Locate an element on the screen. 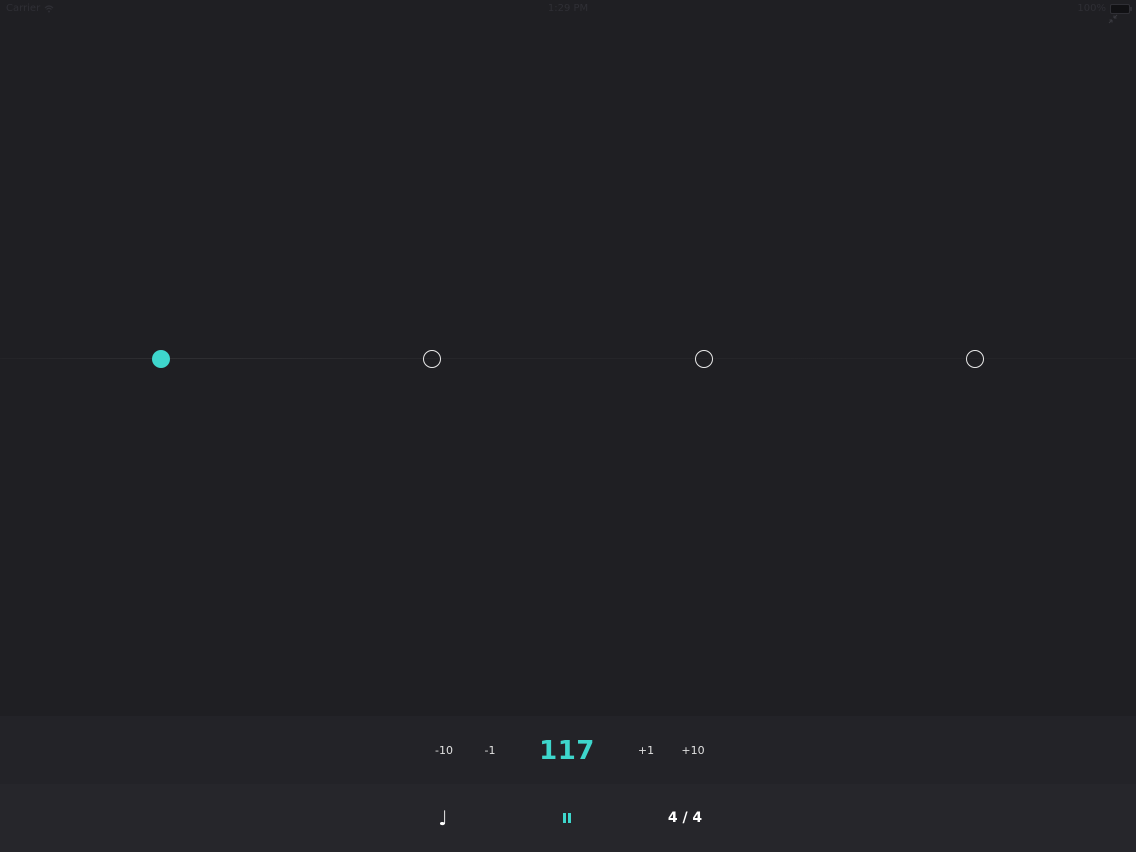 This screenshot has height=852, width=1136. status-time: 1:29 PM is located at coordinates (568, 8).